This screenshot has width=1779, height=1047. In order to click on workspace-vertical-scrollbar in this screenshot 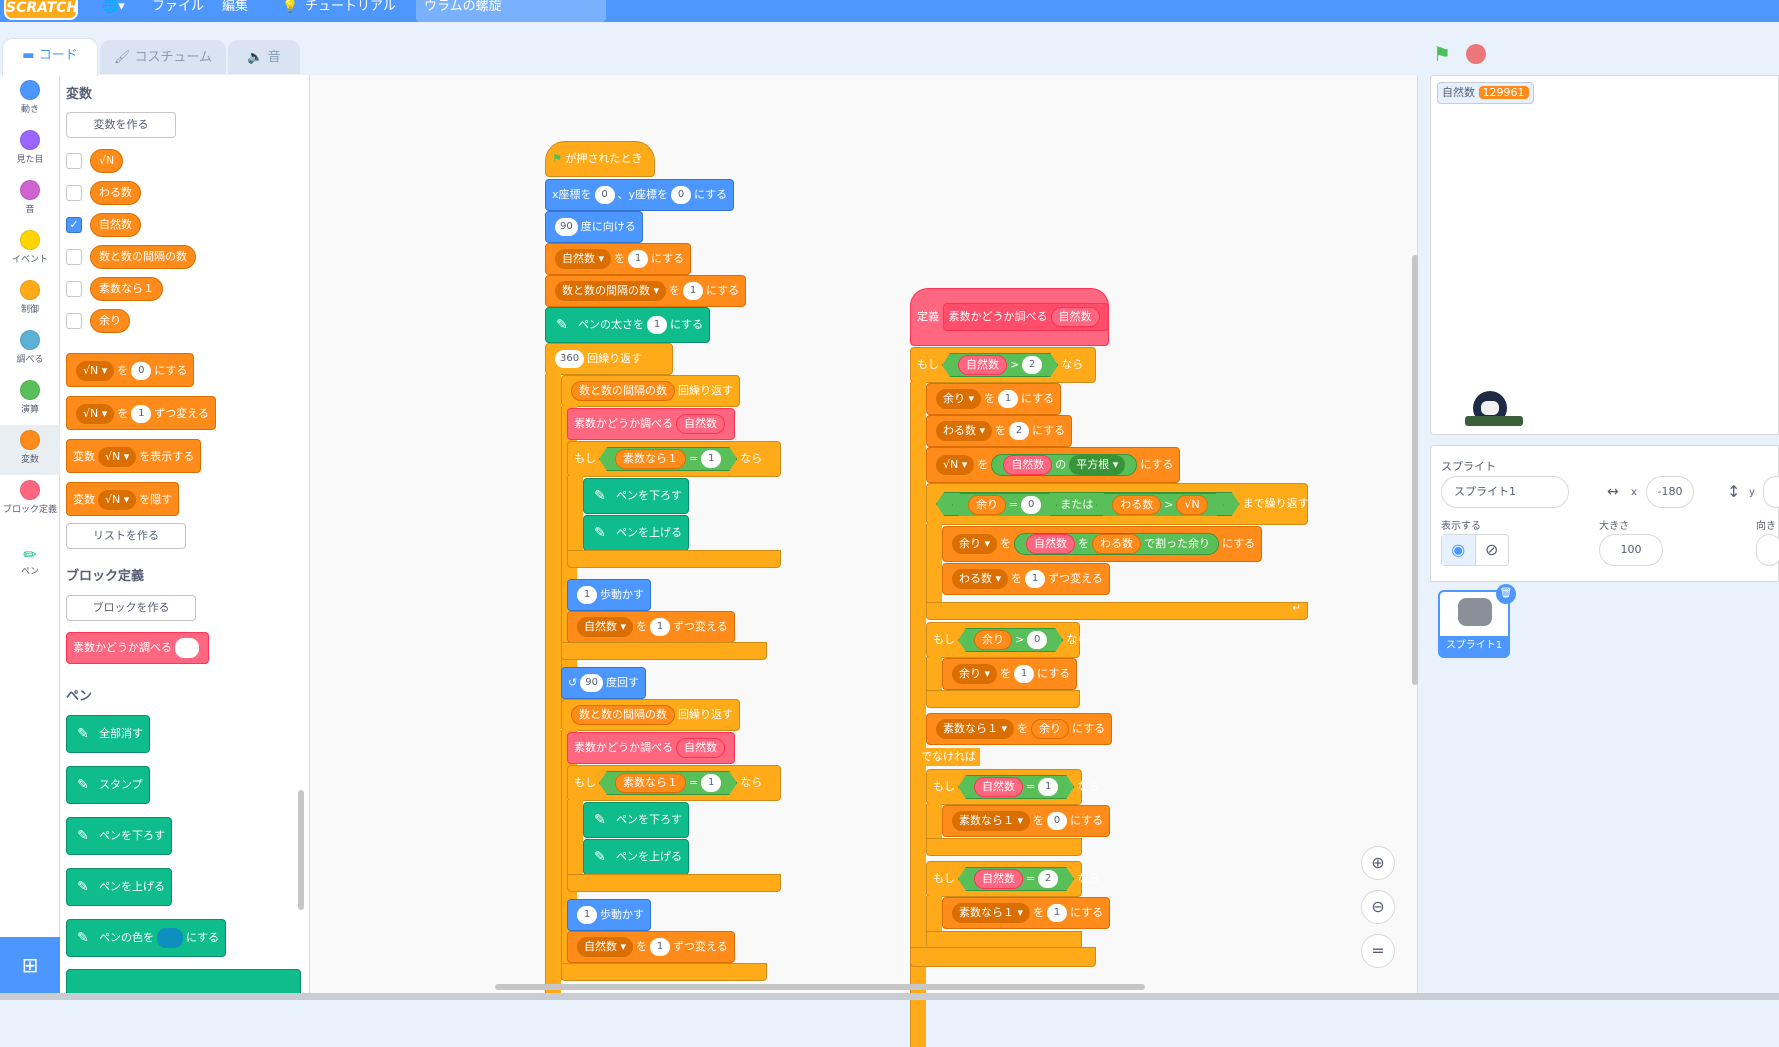, I will do `click(1415, 470)`.